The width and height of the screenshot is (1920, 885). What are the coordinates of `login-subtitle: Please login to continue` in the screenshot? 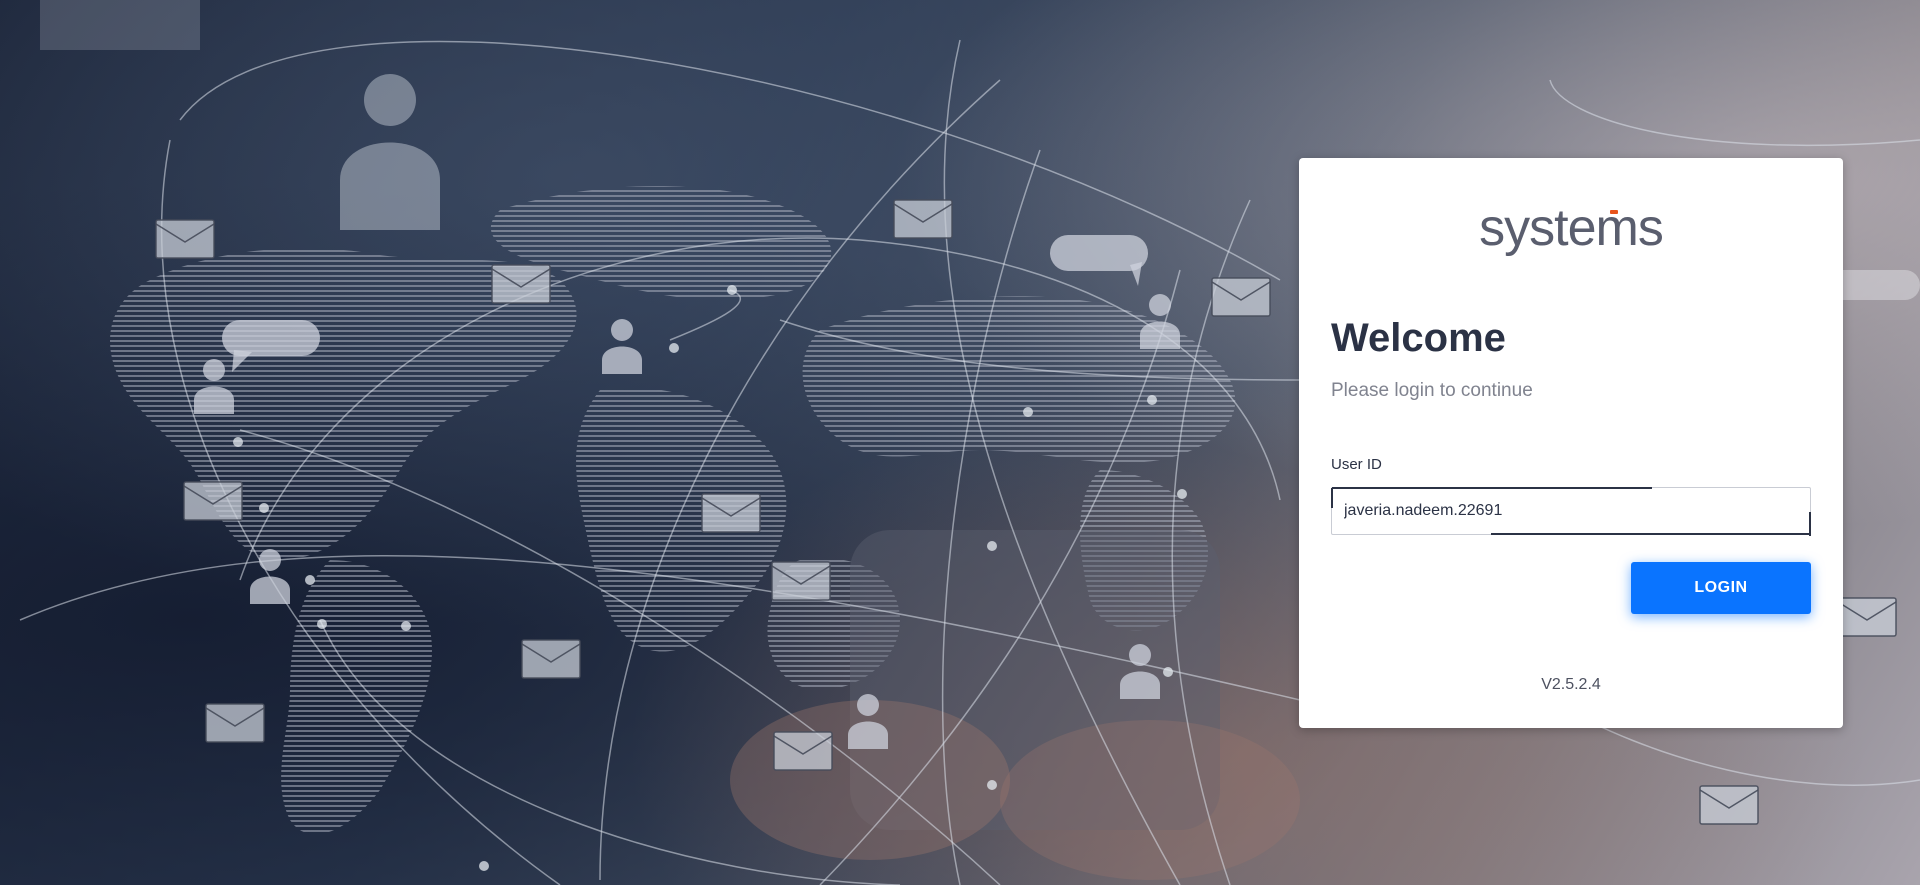 It's located at (1432, 390).